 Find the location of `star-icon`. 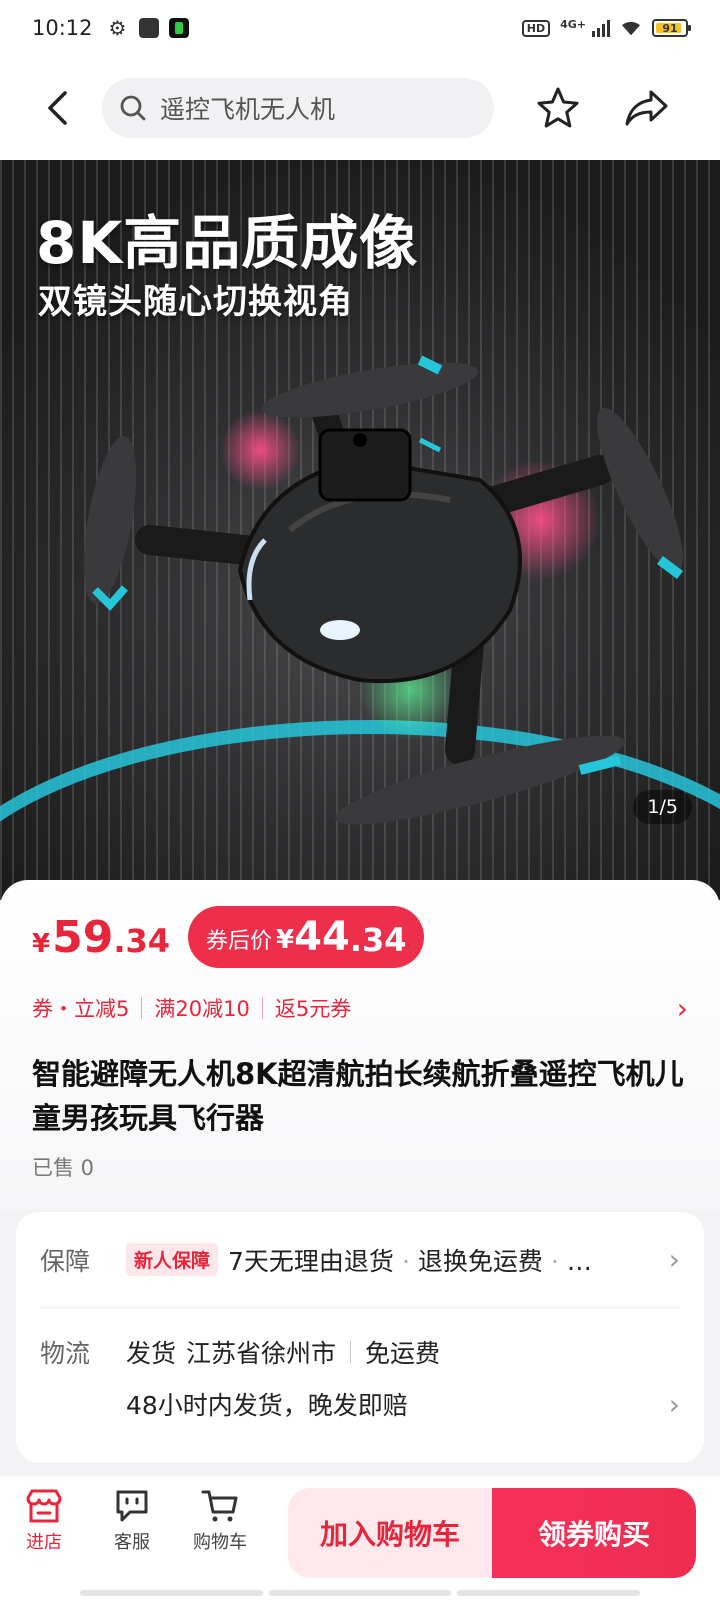

star-icon is located at coordinates (558, 107).